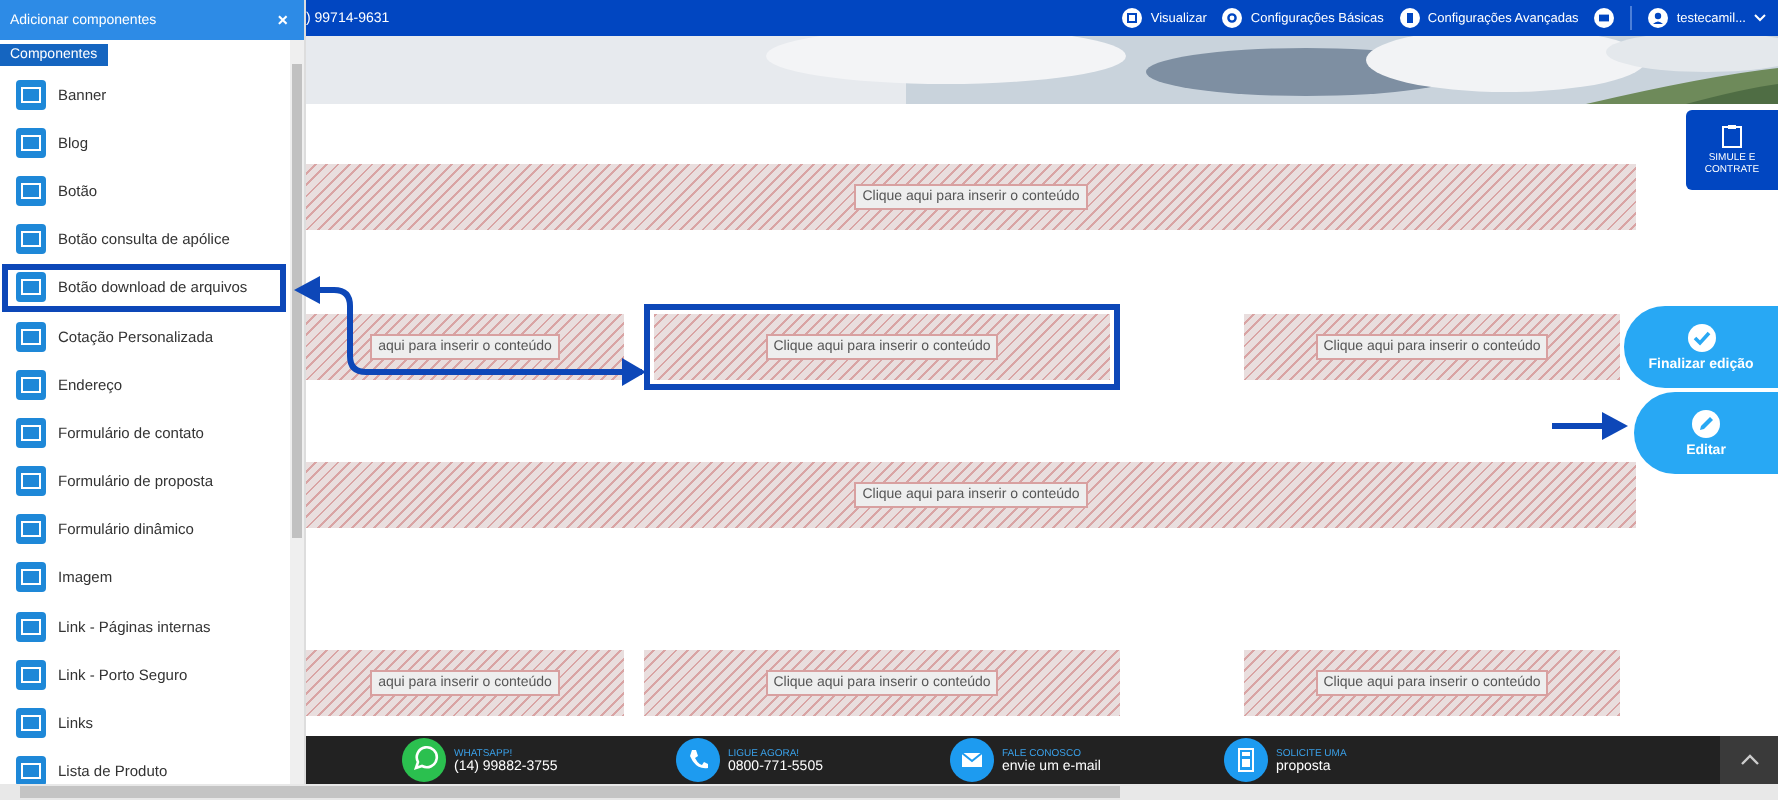 The height and width of the screenshot is (800, 1778). What do you see at coordinates (1658, 18) in the screenshot?
I see `user-icon` at bounding box center [1658, 18].